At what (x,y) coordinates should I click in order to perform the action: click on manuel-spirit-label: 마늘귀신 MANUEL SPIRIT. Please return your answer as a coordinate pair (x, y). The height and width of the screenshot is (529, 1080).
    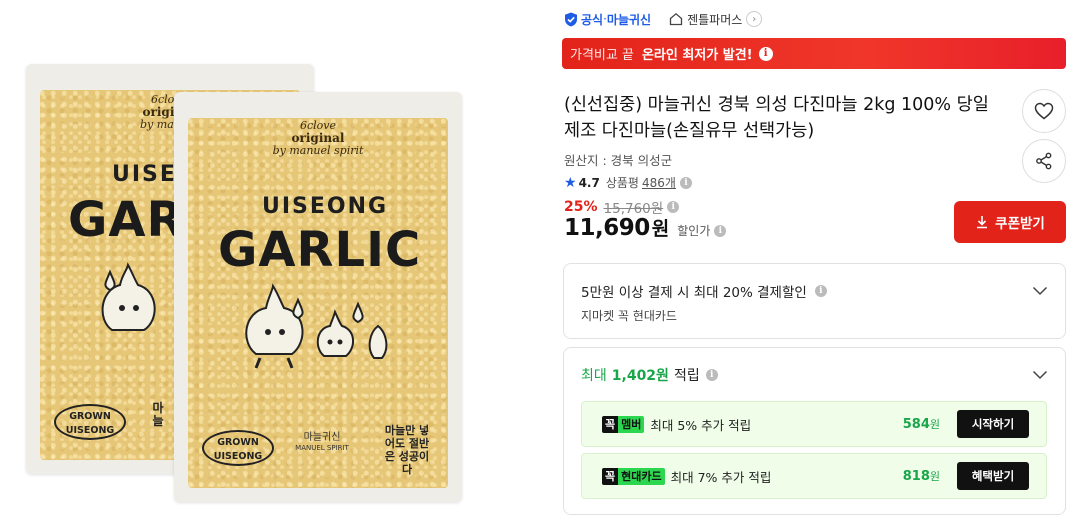
    Looking at the image, I should click on (322, 442).